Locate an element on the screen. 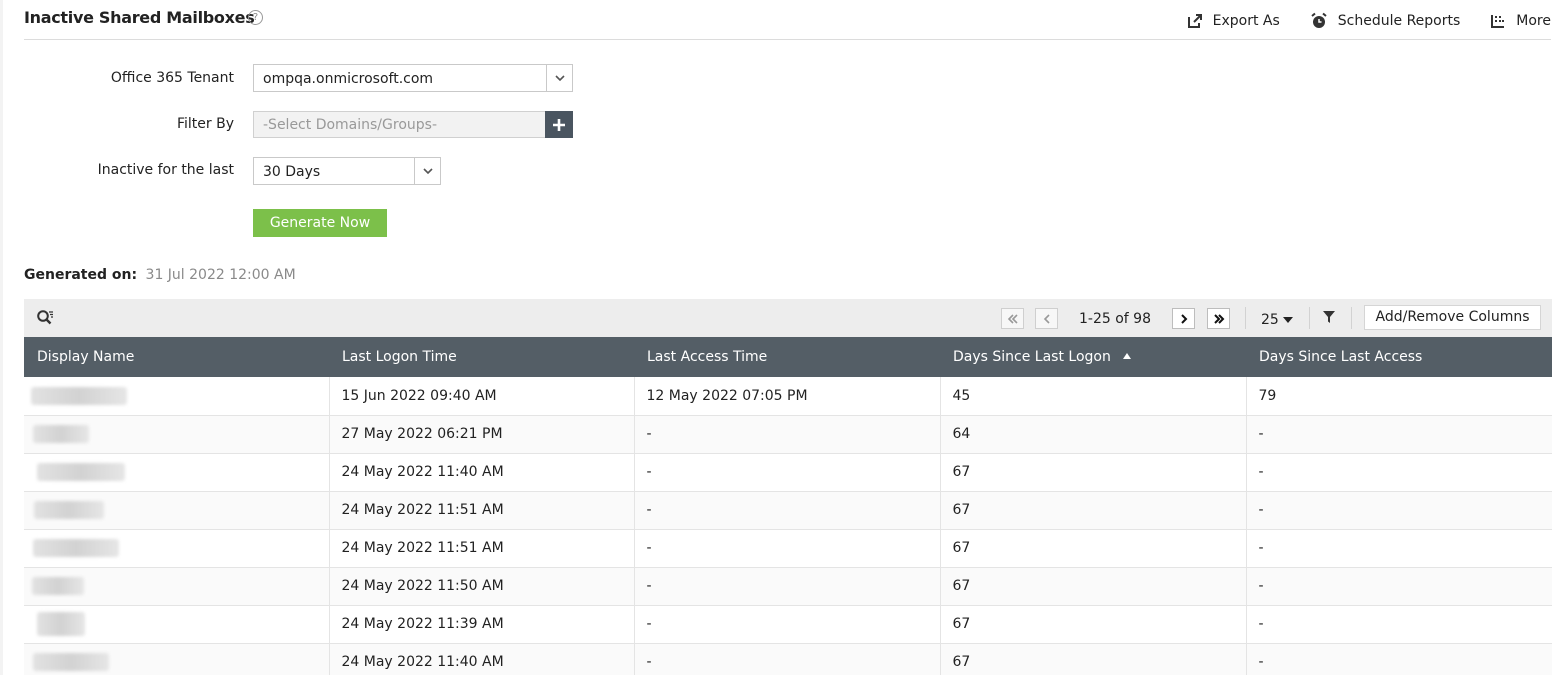 This screenshot has width=1553, height=675. add-filter-button is located at coordinates (559, 124).